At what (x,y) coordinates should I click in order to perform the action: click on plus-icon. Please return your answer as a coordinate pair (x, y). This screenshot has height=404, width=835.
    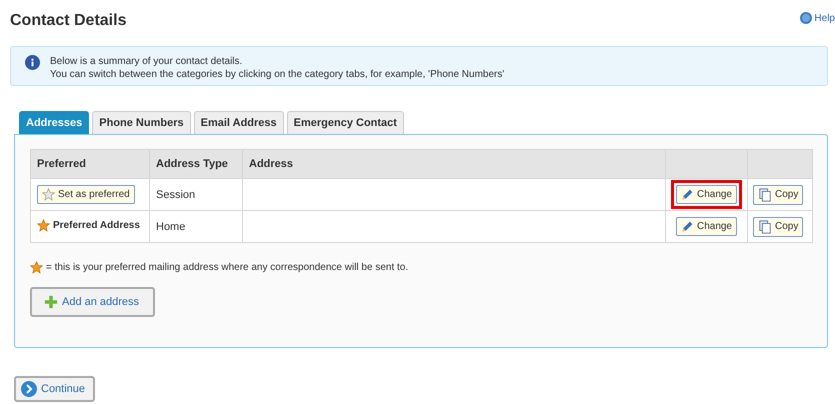
    Looking at the image, I should click on (51, 302).